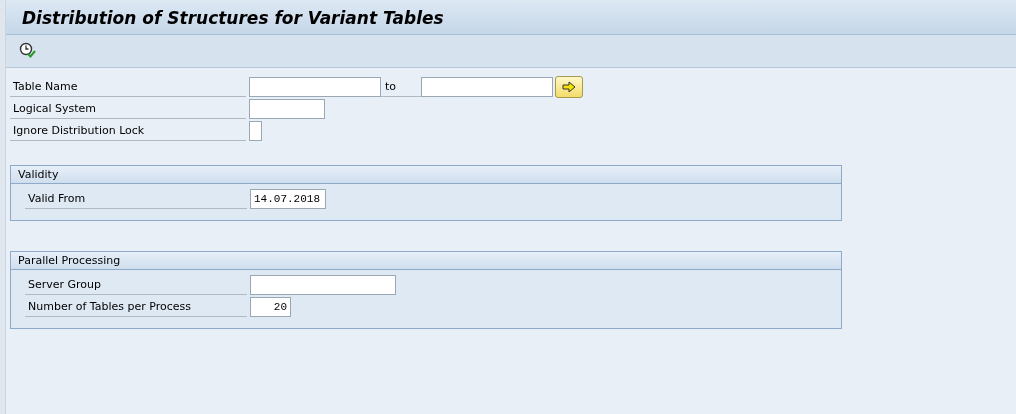  I want to click on group-title: Parallel Processing, so click(426, 261).